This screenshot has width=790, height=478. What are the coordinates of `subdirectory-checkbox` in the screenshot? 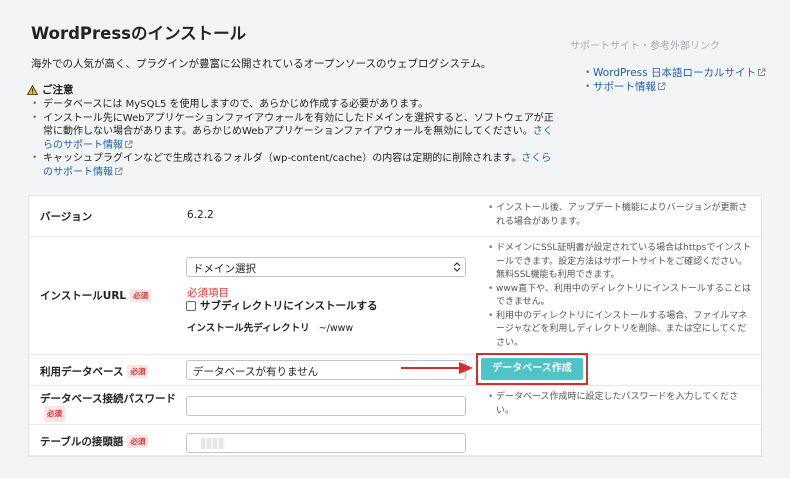 It's located at (191, 305).